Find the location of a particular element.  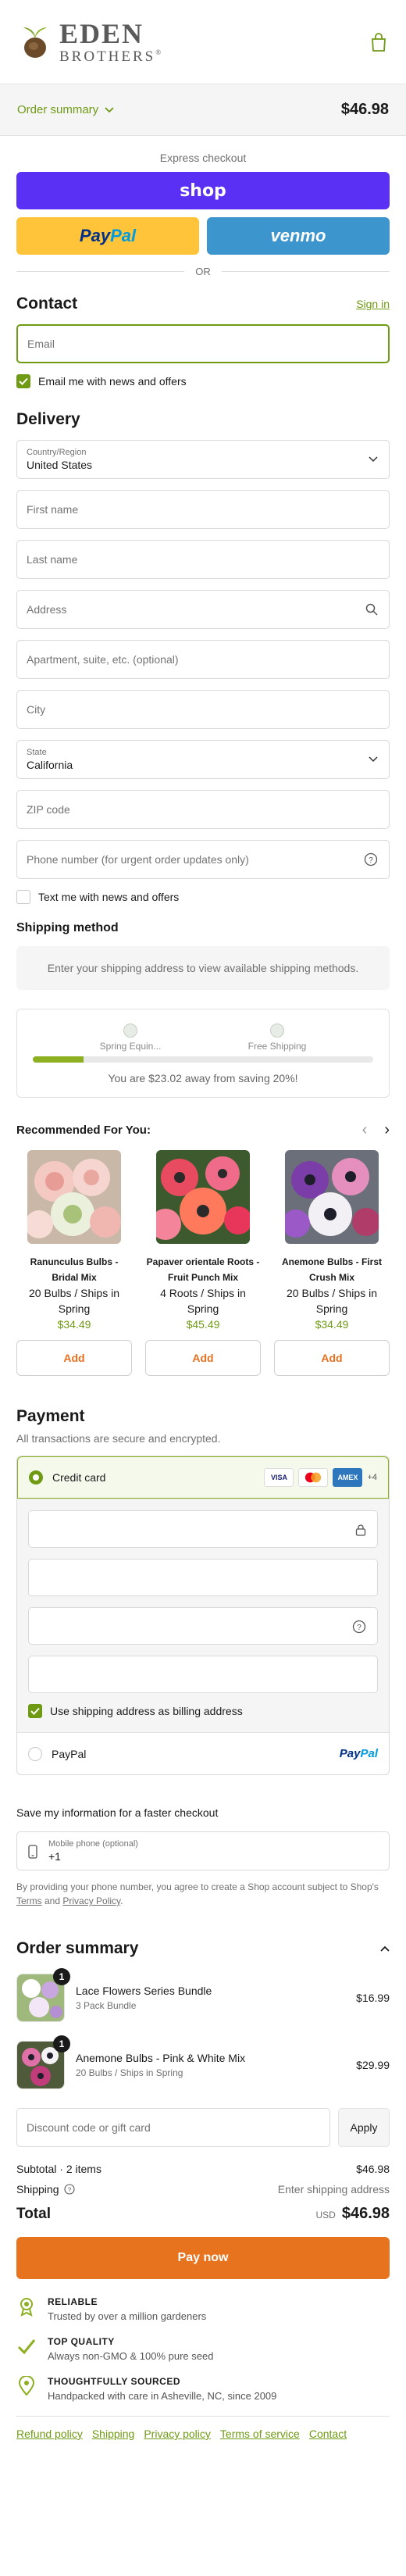

privacy-policy-link: Privacy Policy is located at coordinates (91, 1901).